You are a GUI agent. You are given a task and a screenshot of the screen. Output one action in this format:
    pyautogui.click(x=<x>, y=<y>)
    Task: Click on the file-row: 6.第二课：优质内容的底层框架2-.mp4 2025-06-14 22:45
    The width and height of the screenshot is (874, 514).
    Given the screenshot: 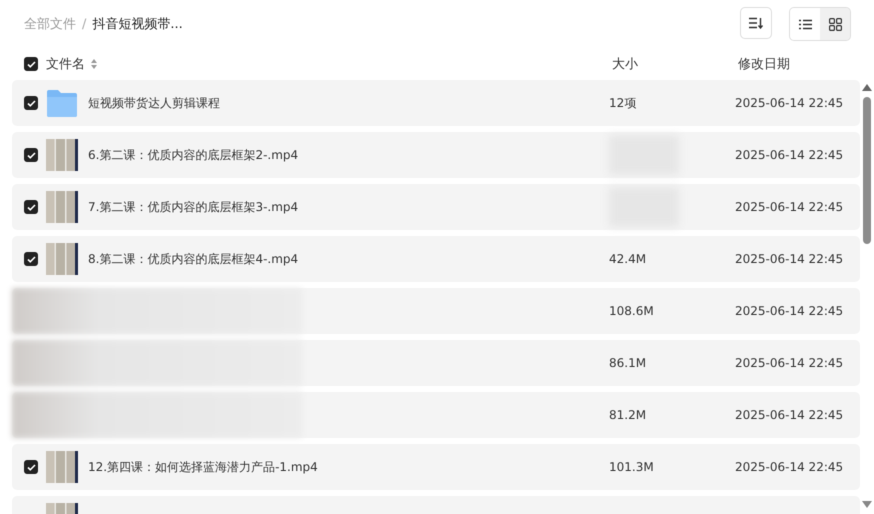 What is the action you would take?
    pyautogui.click(x=436, y=155)
    